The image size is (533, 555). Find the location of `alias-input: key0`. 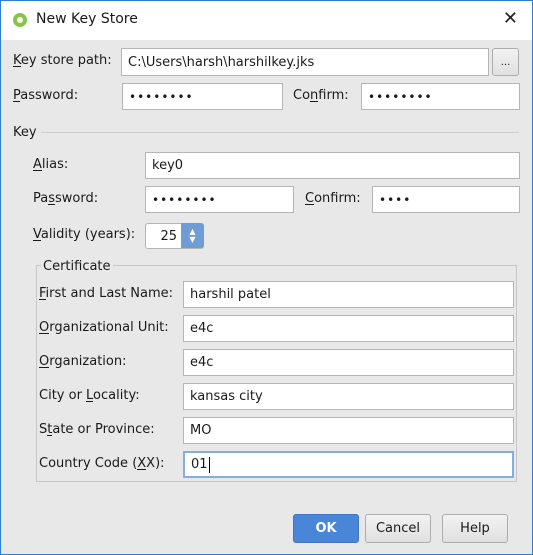

alias-input: key0 is located at coordinates (332, 165).